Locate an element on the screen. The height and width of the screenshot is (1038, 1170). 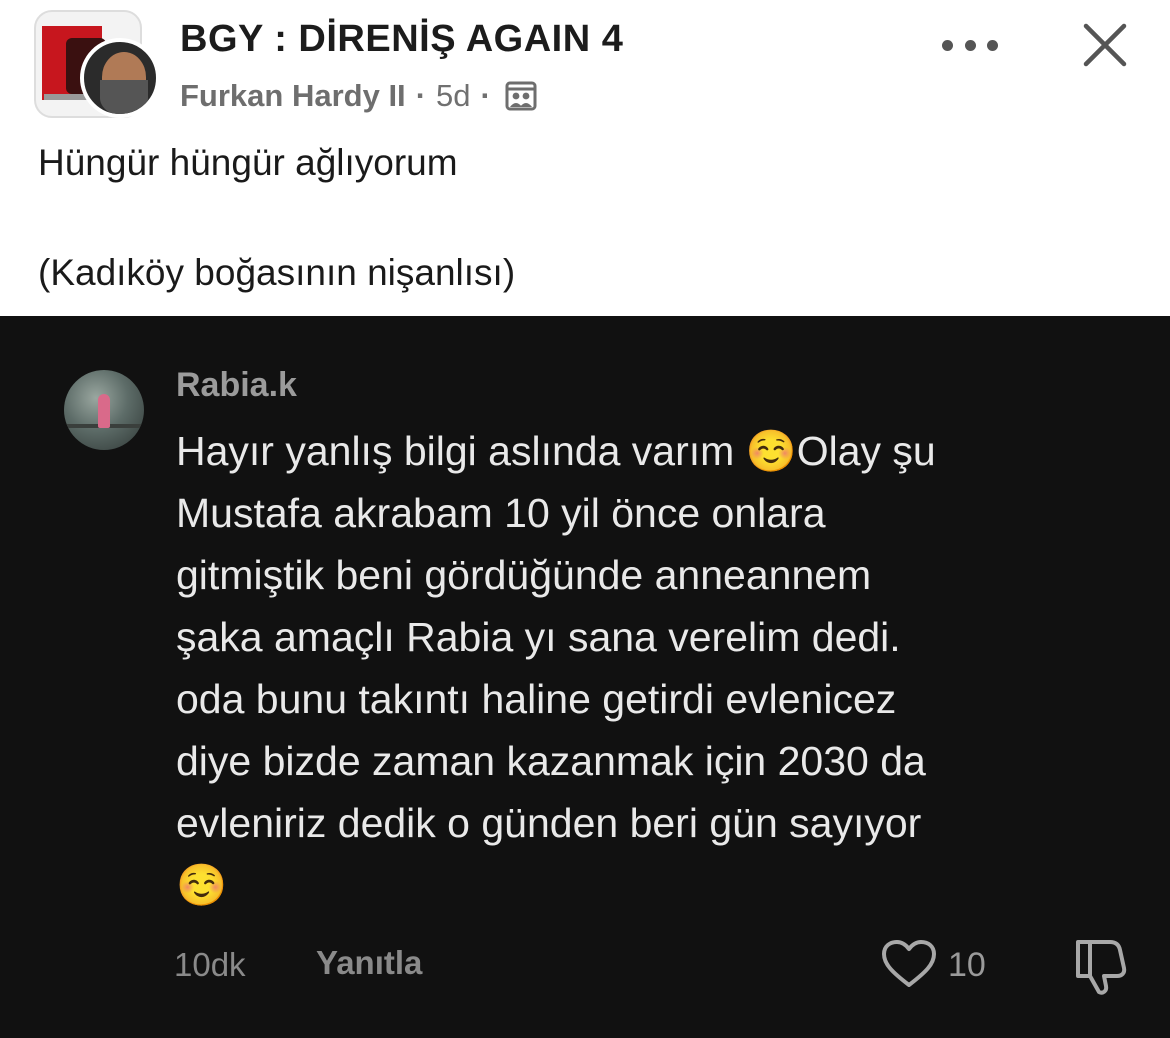
post-age: 5d is located at coordinates (453, 96).